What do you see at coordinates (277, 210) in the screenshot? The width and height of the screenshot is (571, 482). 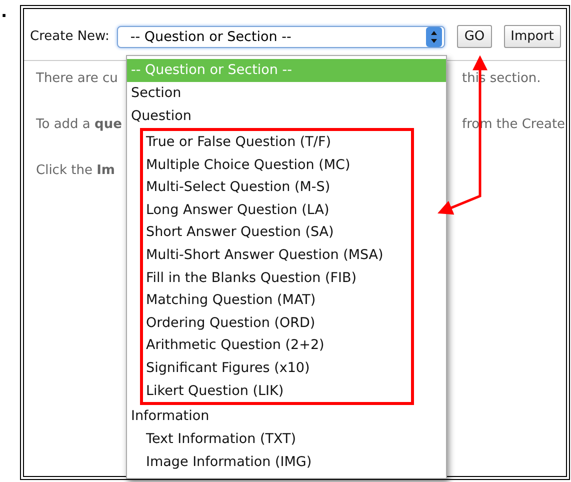 I see `dropdown-option: Long Answer Question (LA)` at bounding box center [277, 210].